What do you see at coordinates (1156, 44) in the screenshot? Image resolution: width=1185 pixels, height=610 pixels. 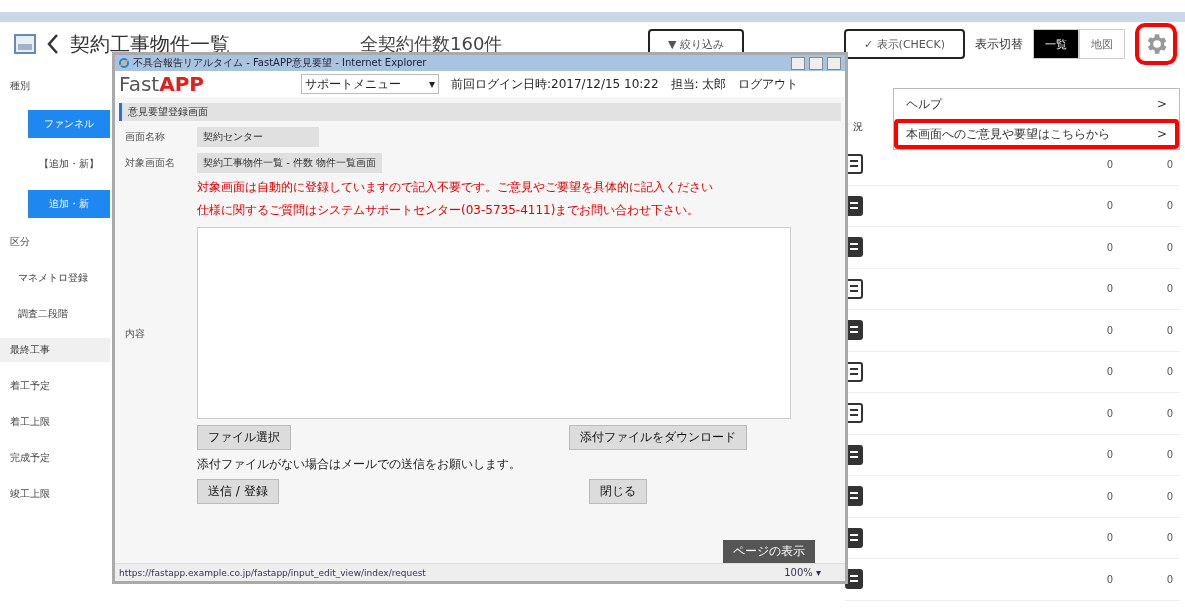 I see `settings-button` at bounding box center [1156, 44].